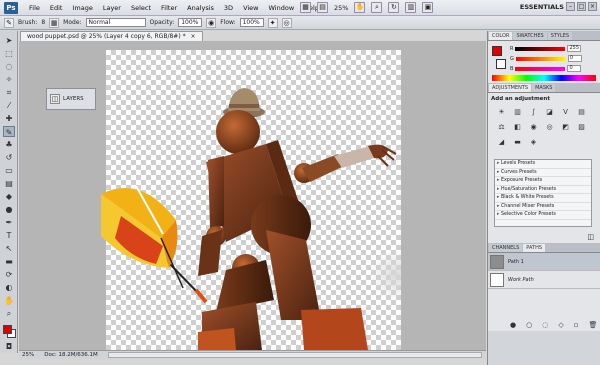 The image size is (600, 365). What do you see at coordinates (543, 173) in the screenshot?
I see `preset-curves: Curves Presets` at bounding box center [543, 173].